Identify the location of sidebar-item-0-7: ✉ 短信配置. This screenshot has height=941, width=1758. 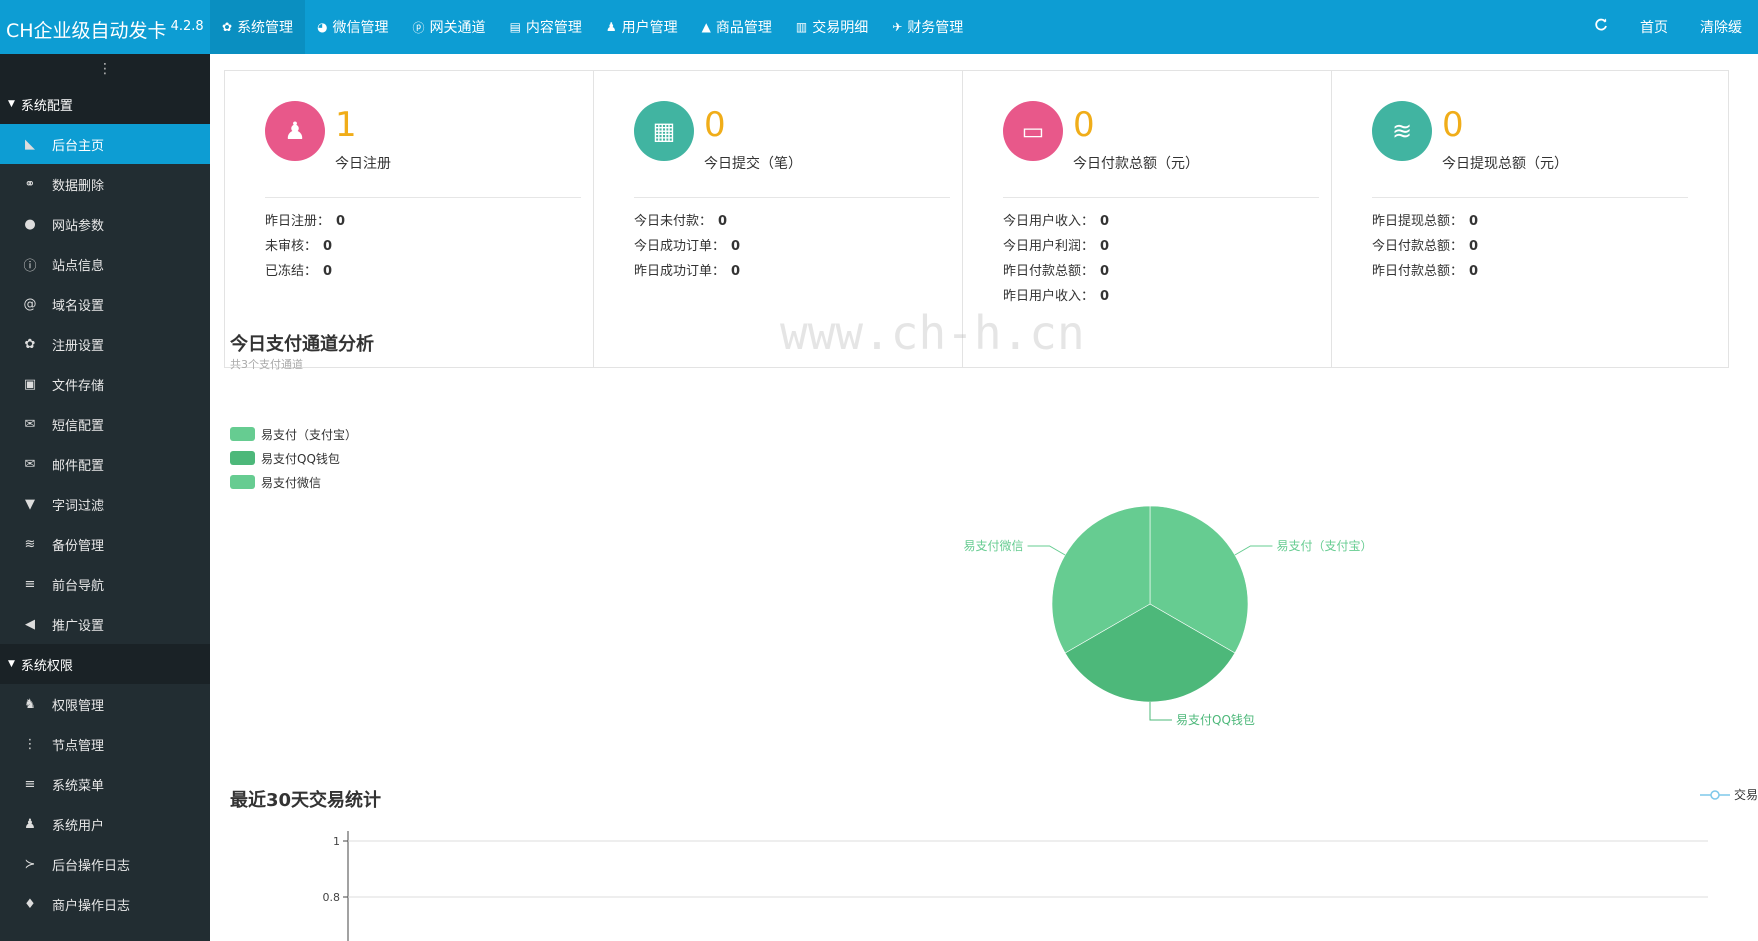
(105, 424).